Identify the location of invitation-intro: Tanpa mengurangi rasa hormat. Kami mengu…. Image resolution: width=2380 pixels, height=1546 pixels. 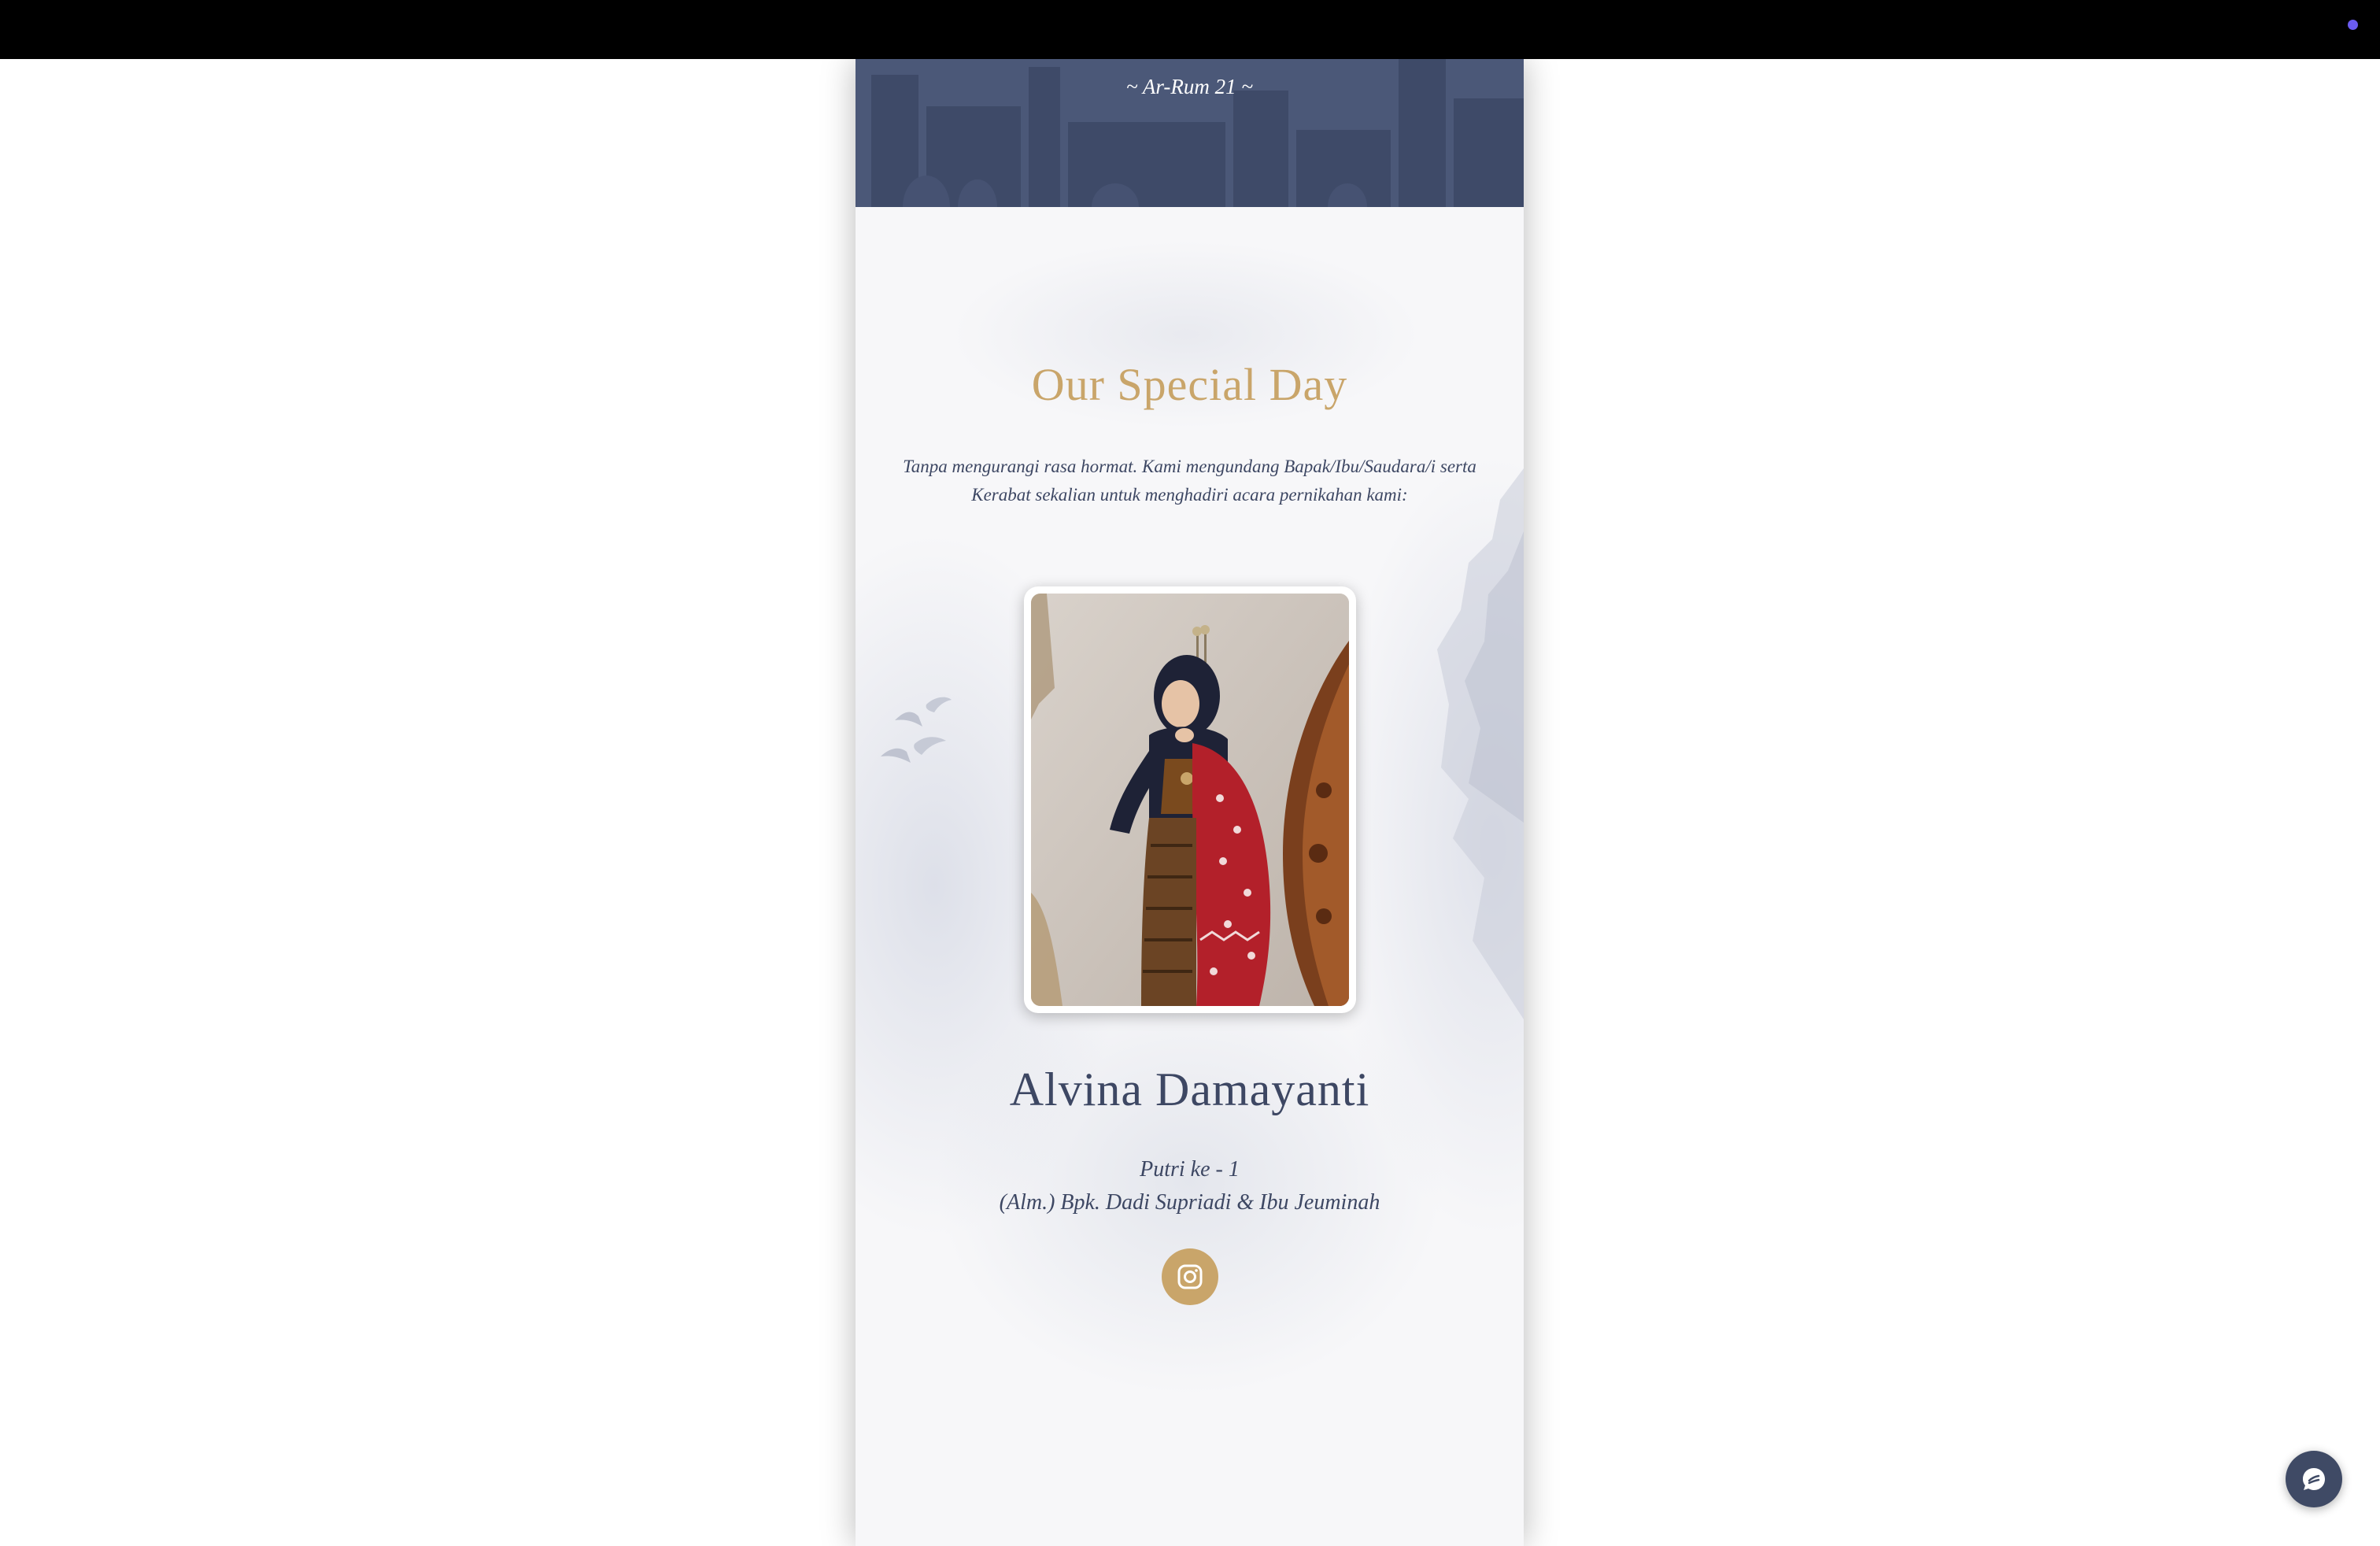
(1189, 481).